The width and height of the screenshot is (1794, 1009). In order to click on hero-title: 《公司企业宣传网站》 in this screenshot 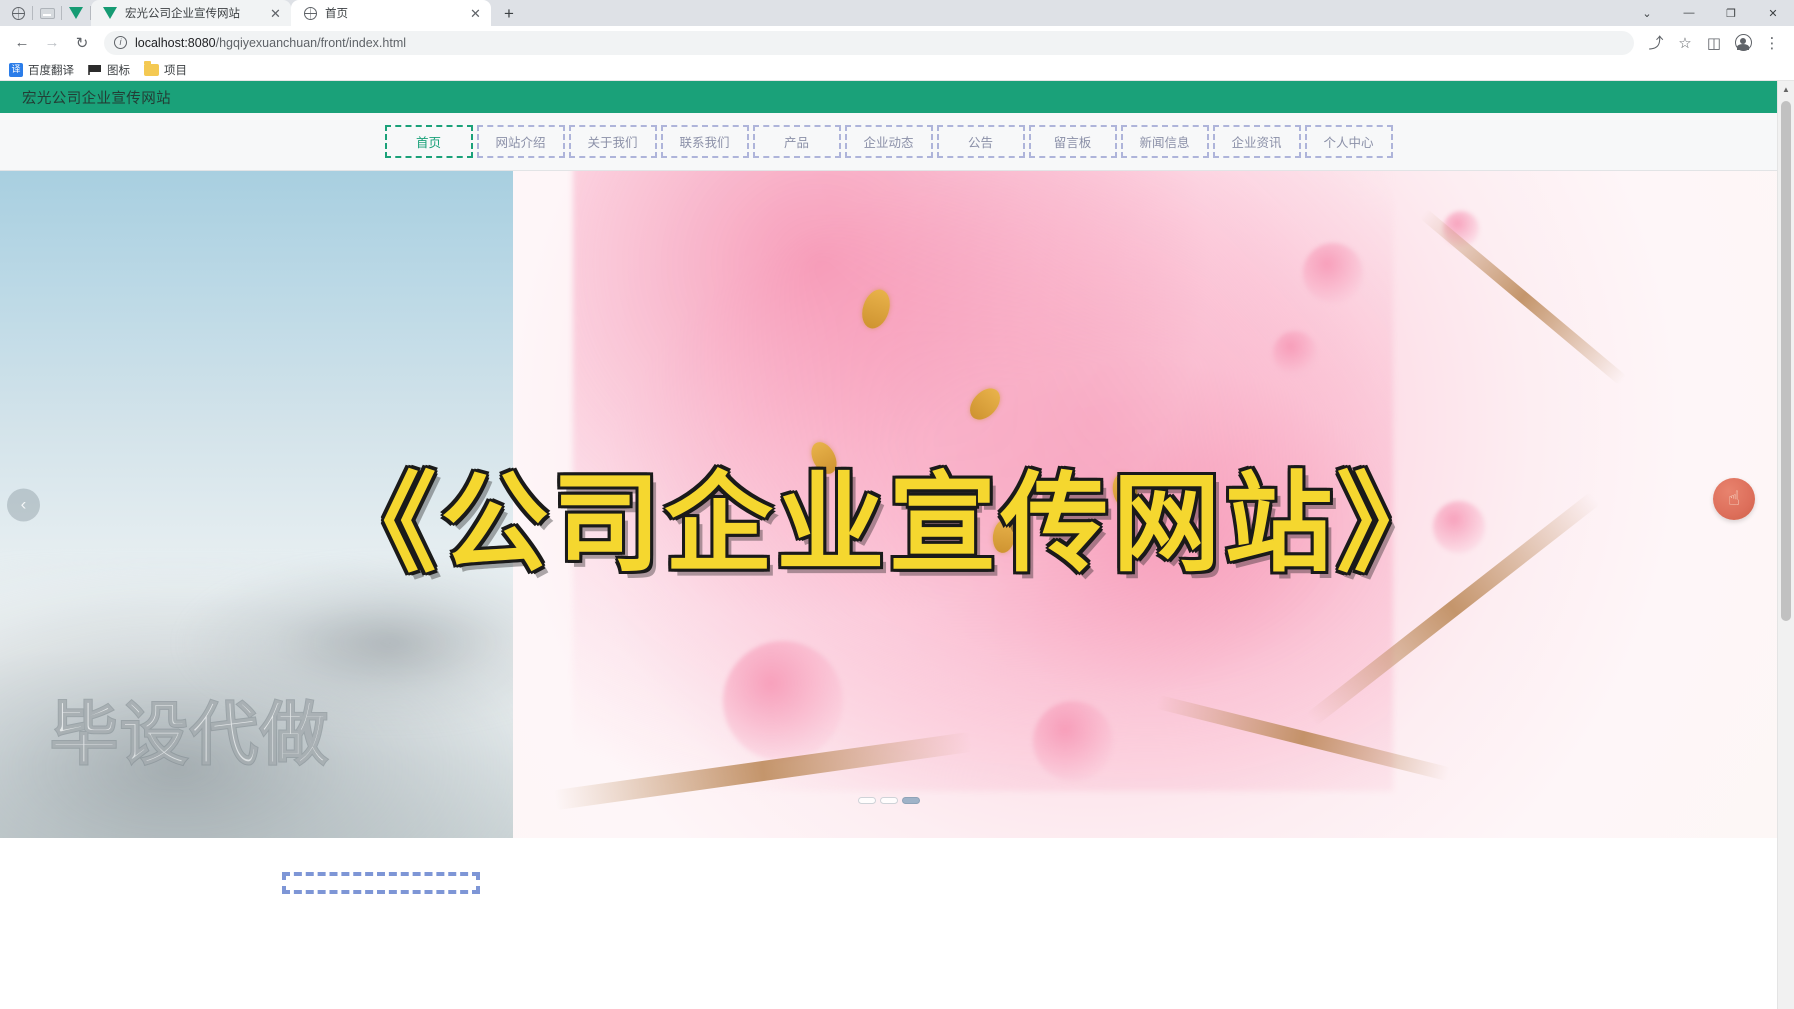, I will do `click(888, 524)`.